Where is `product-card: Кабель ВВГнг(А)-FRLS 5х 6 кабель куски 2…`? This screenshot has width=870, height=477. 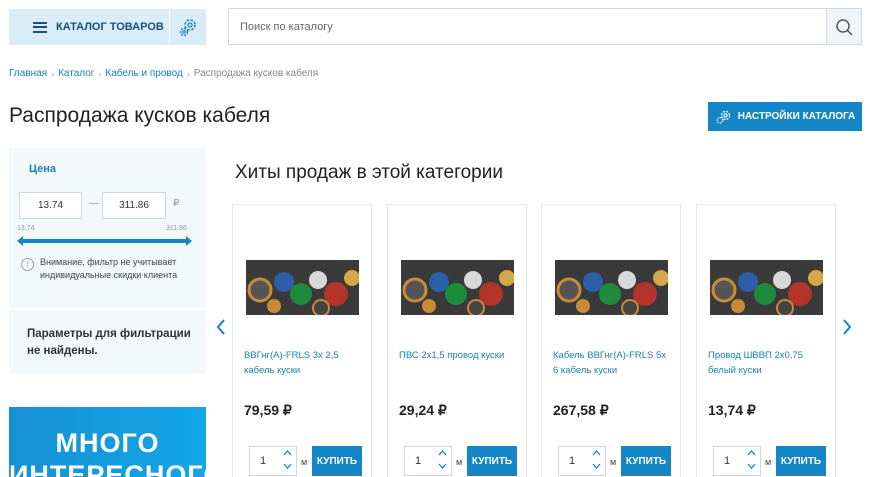 product-card: Кабель ВВГнг(А)-FRLS 5х 6 кабель куски 2… is located at coordinates (611, 340).